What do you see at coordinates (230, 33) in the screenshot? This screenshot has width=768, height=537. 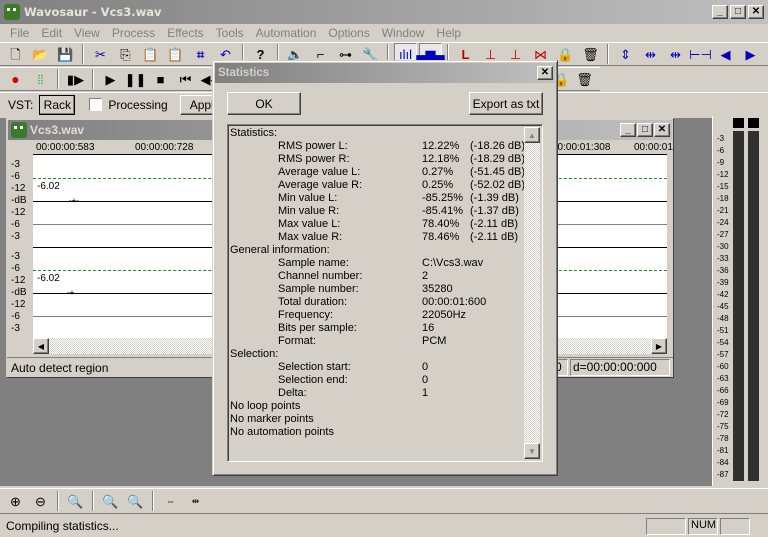 I see `menu-tools: Tools` at bounding box center [230, 33].